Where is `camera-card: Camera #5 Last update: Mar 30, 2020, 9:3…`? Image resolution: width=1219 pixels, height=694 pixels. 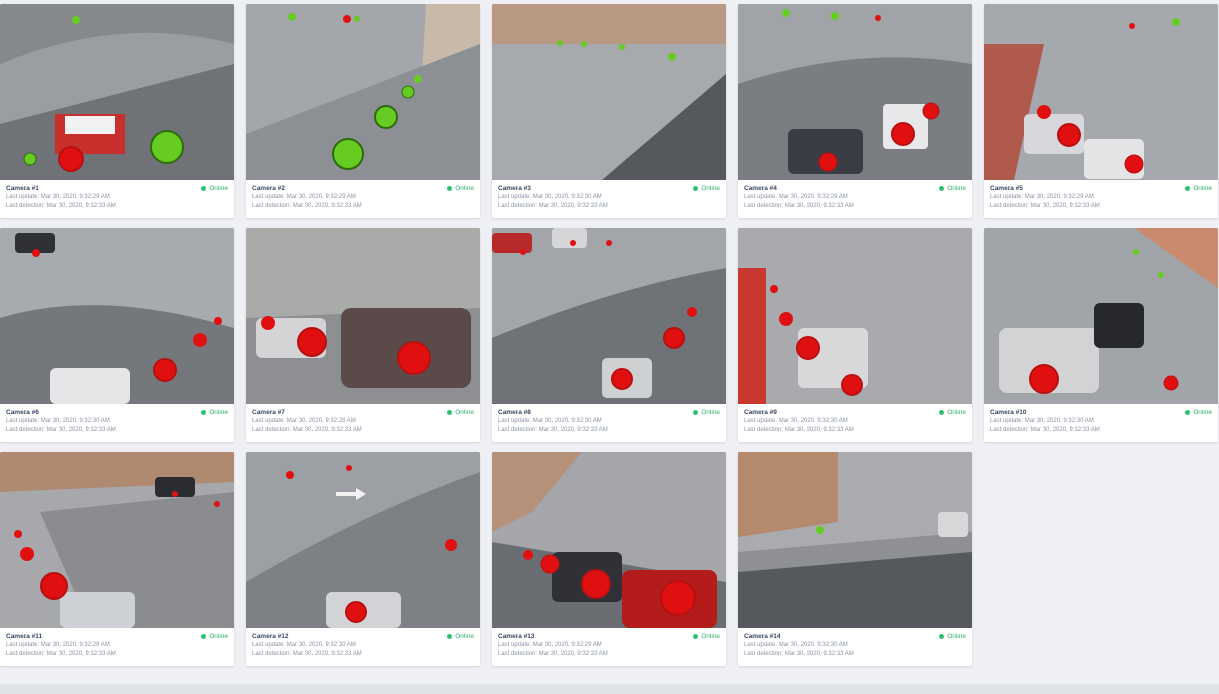 camera-card: Camera #5 Last update: Mar 30, 2020, 9:3… is located at coordinates (1101, 111).